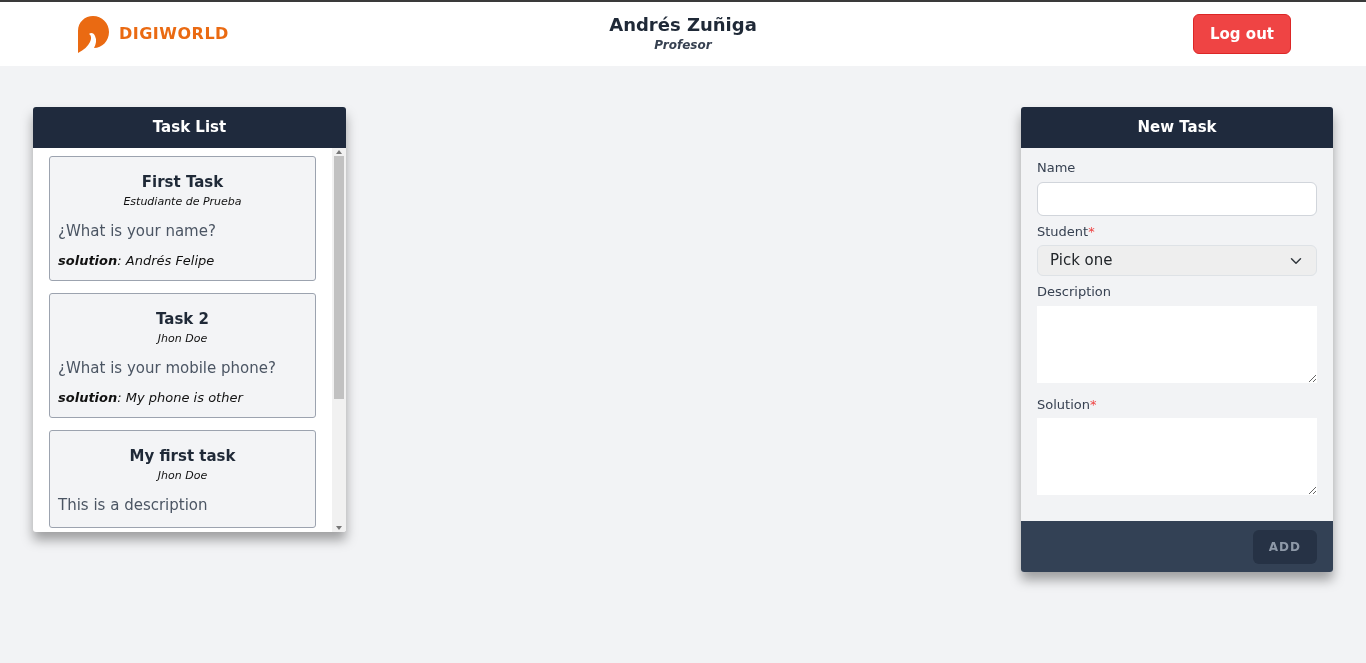 This screenshot has height=663, width=1366. Describe the element at coordinates (1056, 167) in the screenshot. I see `field-label: Name` at that location.